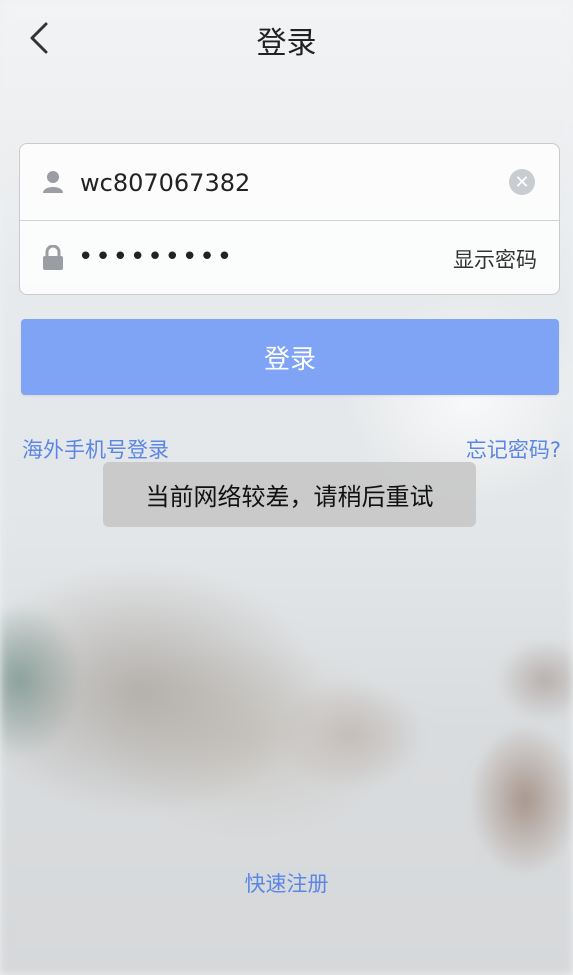  Describe the element at coordinates (95, 449) in the screenshot. I see `overseas-phone-login-link: 海外手机号登录` at that location.